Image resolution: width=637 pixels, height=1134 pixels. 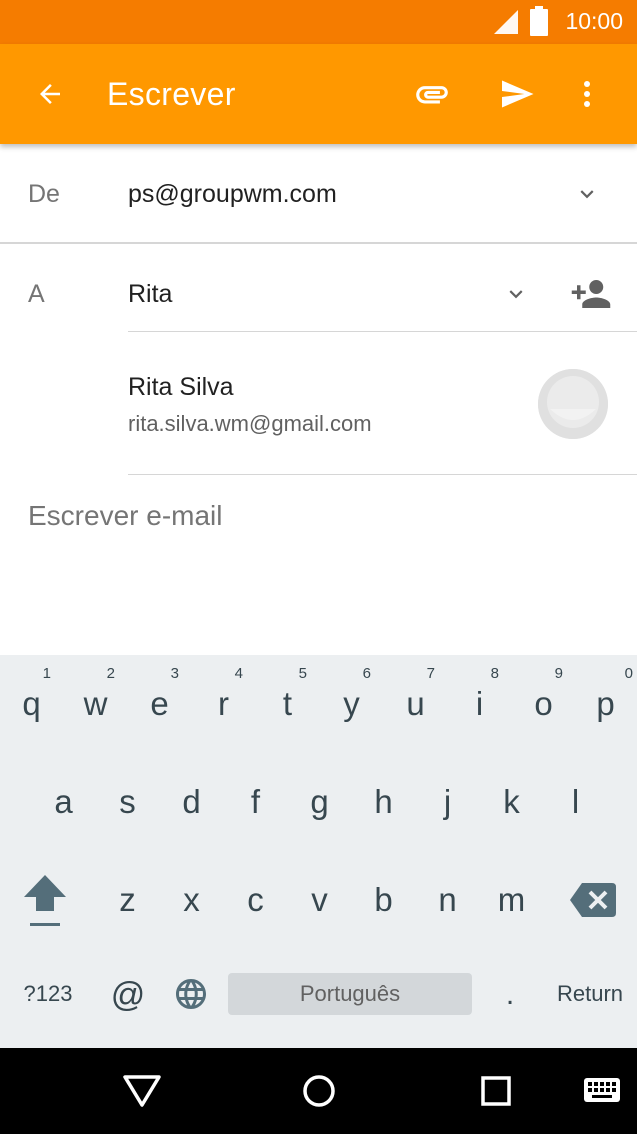 I want to click on key-hint: 4, so click(x=238, y=673).